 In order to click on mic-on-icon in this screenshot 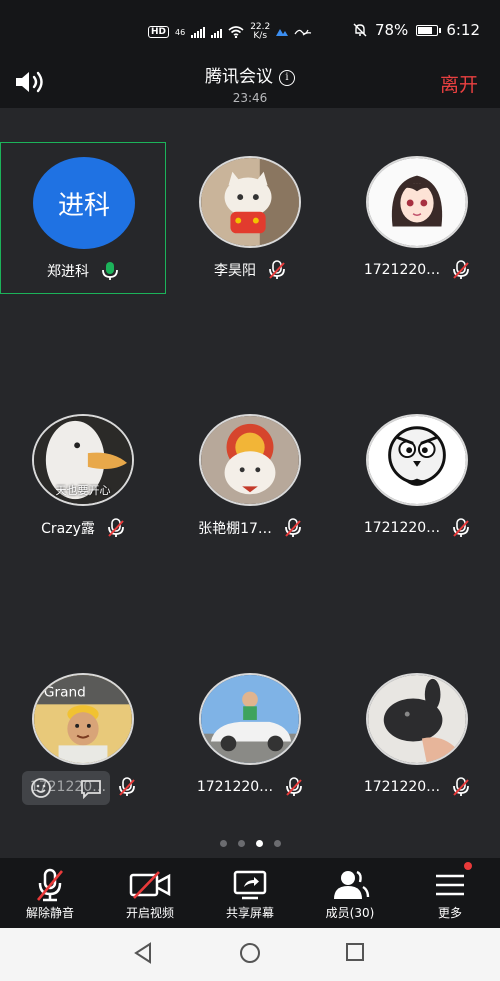, I will do `click(110, 271)`.